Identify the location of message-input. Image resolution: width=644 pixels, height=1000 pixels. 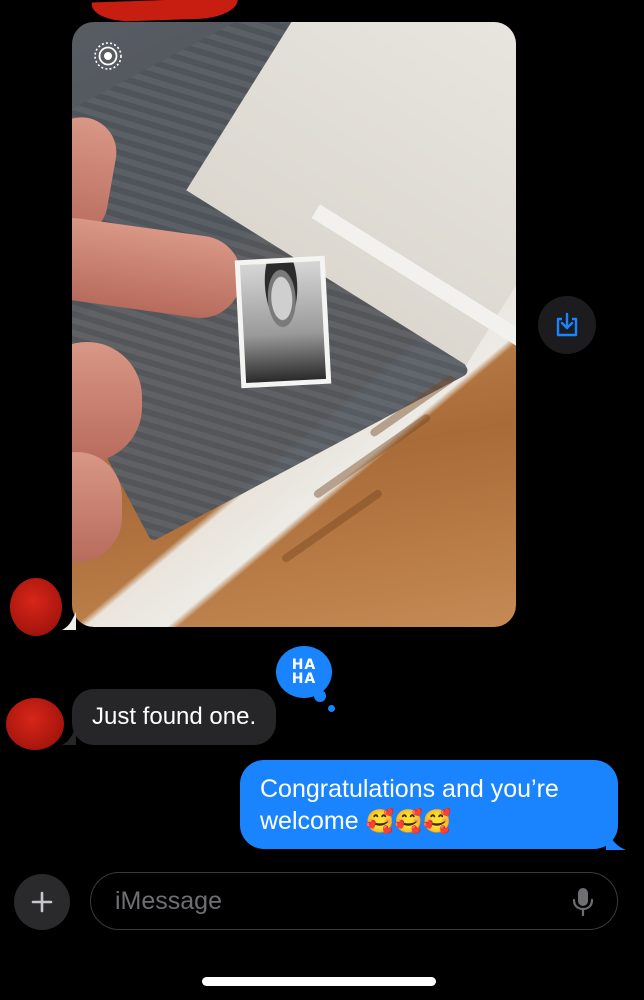
(330, 901).